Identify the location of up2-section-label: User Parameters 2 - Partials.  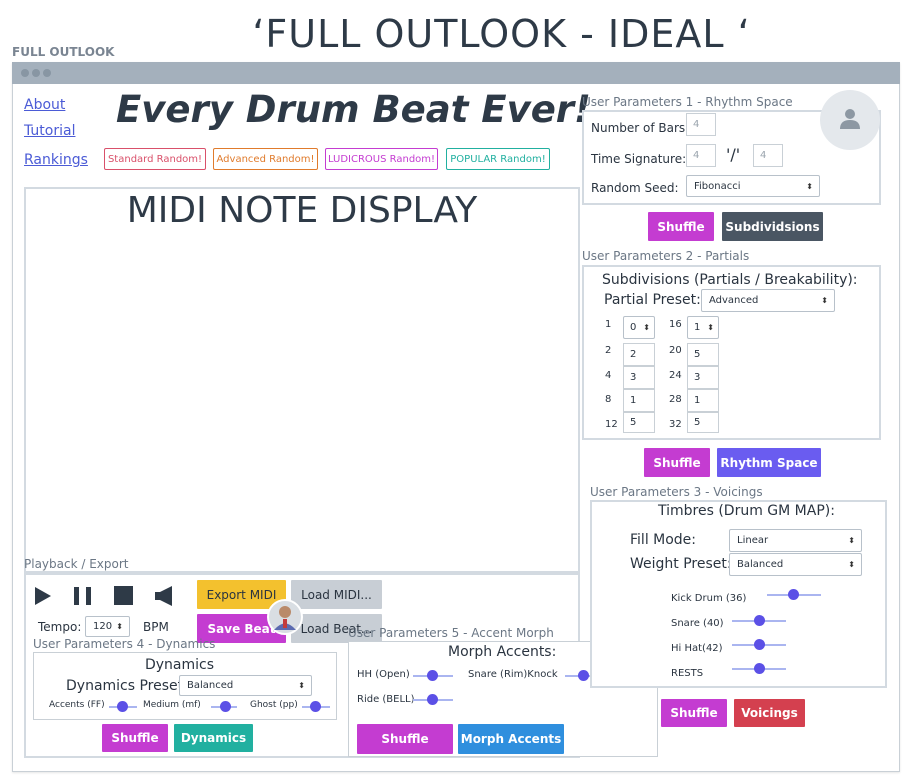
(666, 256).